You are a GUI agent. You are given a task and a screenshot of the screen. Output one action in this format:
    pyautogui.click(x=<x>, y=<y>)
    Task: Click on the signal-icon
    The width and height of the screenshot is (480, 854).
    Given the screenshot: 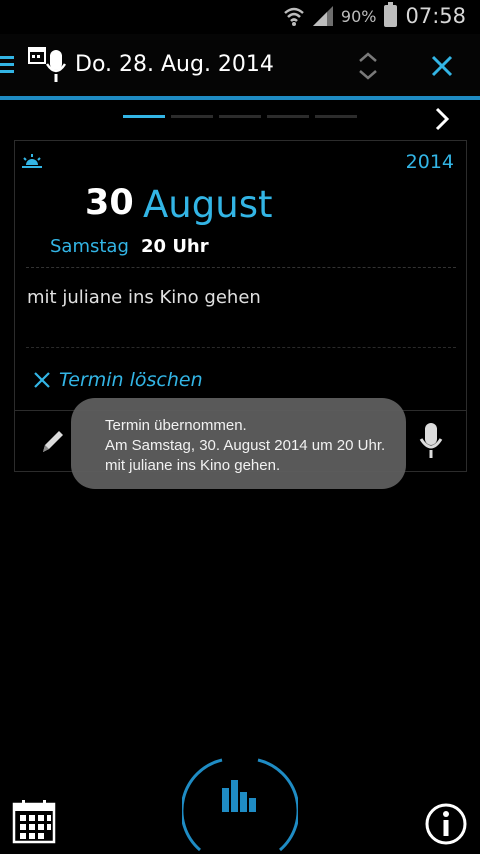 What is the action you would take?
    pyautogui.click(x=322, y=16)
    